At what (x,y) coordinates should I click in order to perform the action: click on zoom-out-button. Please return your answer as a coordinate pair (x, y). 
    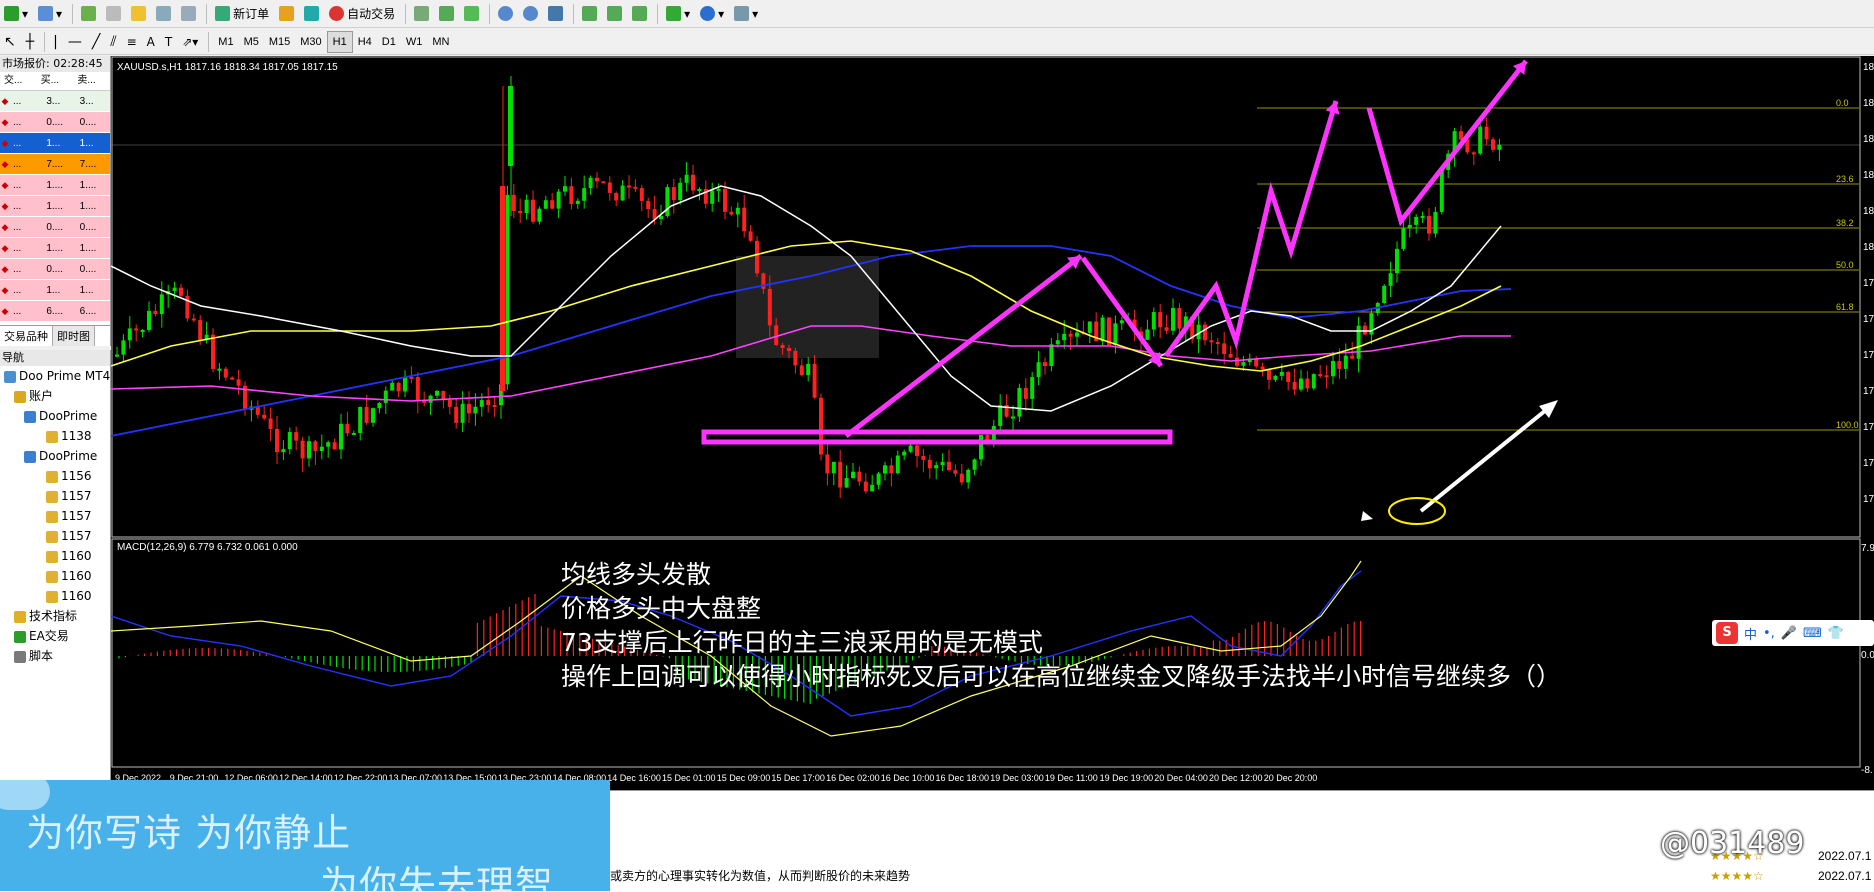
    Looking at the image, I should click on (530, 14).